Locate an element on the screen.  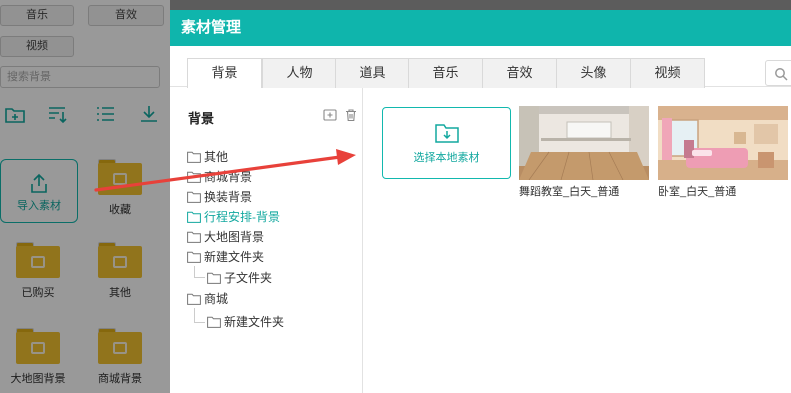
material-caption: 舞蹈教室_白天_普通 is located at coordinates (569, 192).